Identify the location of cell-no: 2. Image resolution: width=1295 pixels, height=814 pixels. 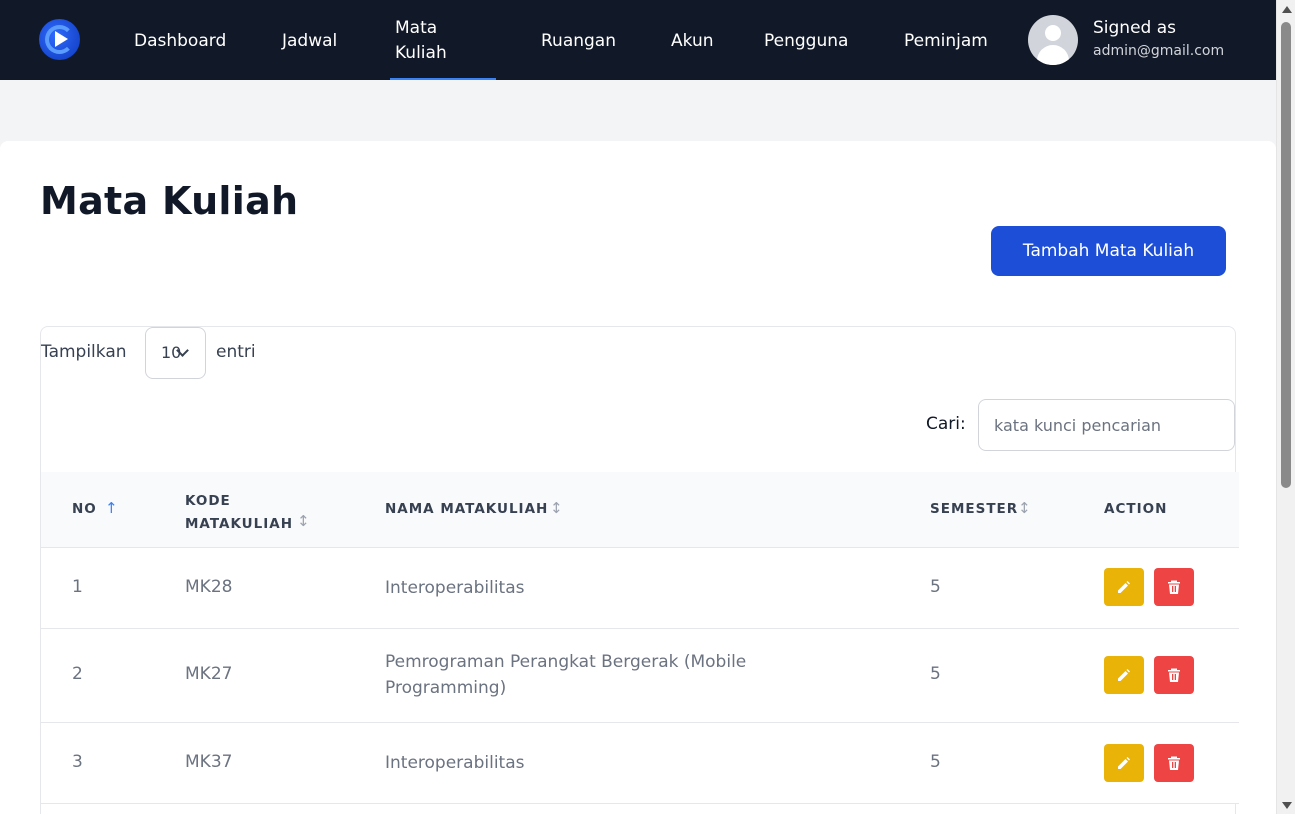
(77, 674).